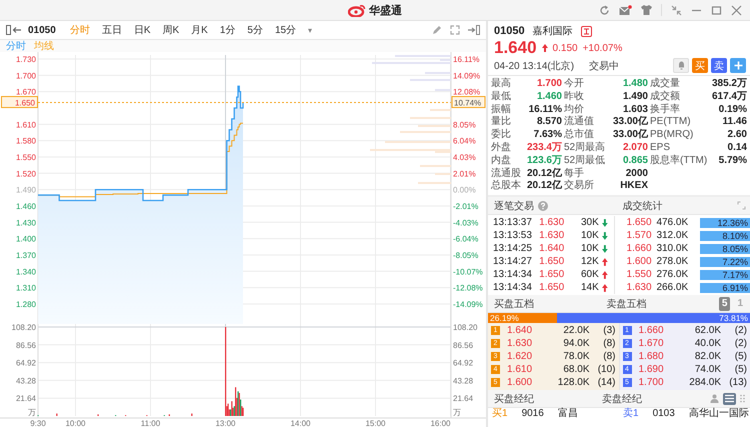  What do you see at coordinates (457, 412) in the screenshot?
I see `volume-unit-label: 万` at bounding box center [457, 412].